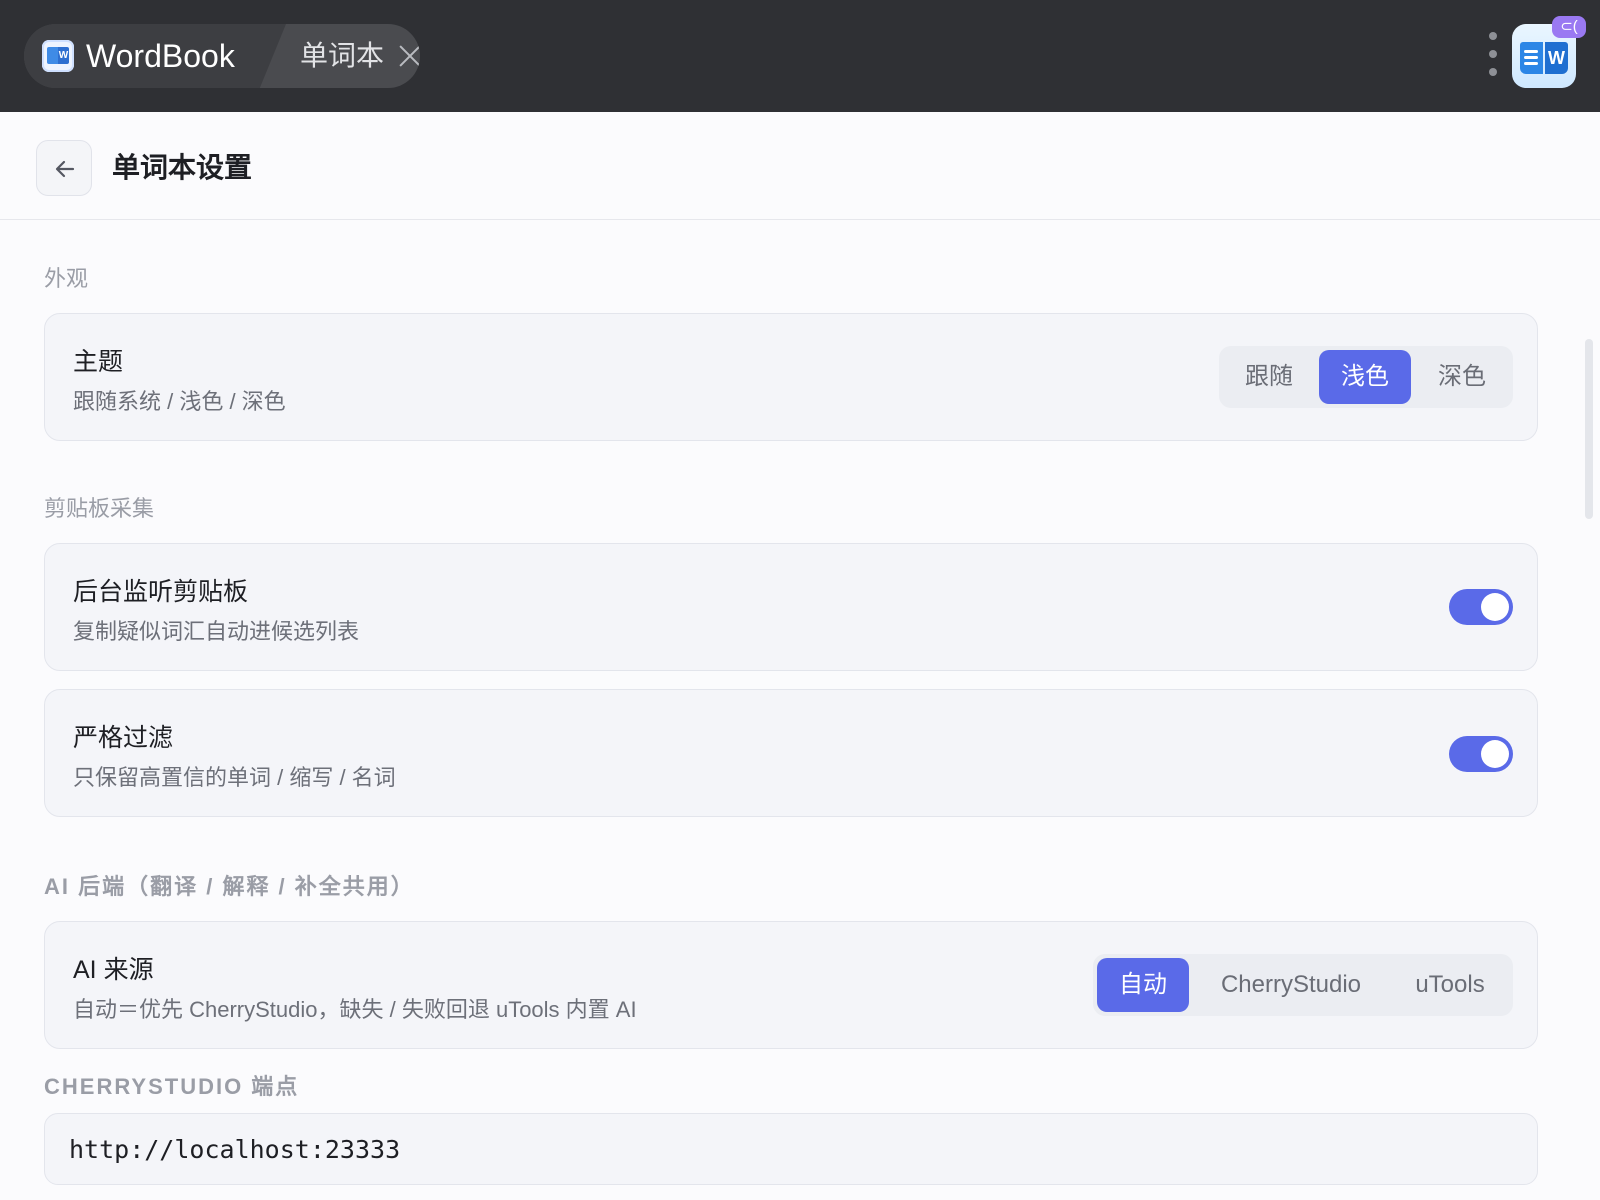  What do you see at coordinates (1291, 985) in the screenshot?
I see `ai-source-option-cherrystudio: CherryStudio` at bounding box center [1291, 985].